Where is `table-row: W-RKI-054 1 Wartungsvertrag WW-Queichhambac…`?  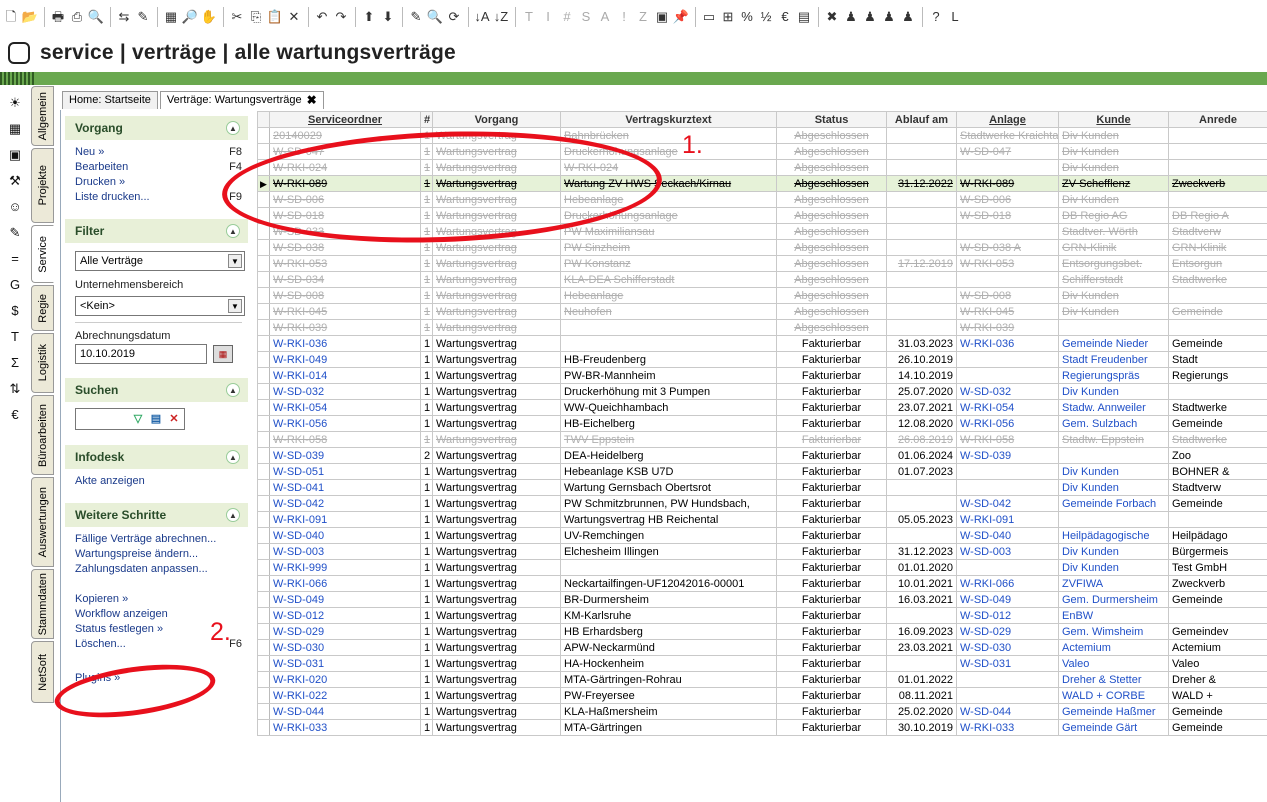 table-row: W-RKI-054 1 Wartungsvertrag WW-Queichhambac… is located at coordinates (762, 407).